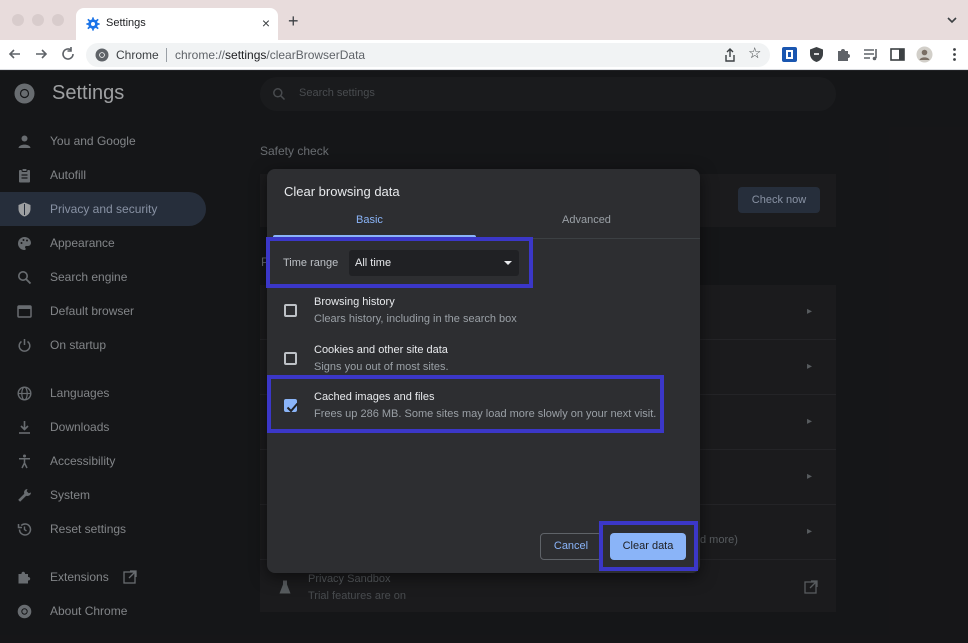 The height and width of the screenshot is (643, 968). What do you see at coordinates (58, 20) in the screenshot?
I see `zoom-window-button` at bounding box center [58, 20].